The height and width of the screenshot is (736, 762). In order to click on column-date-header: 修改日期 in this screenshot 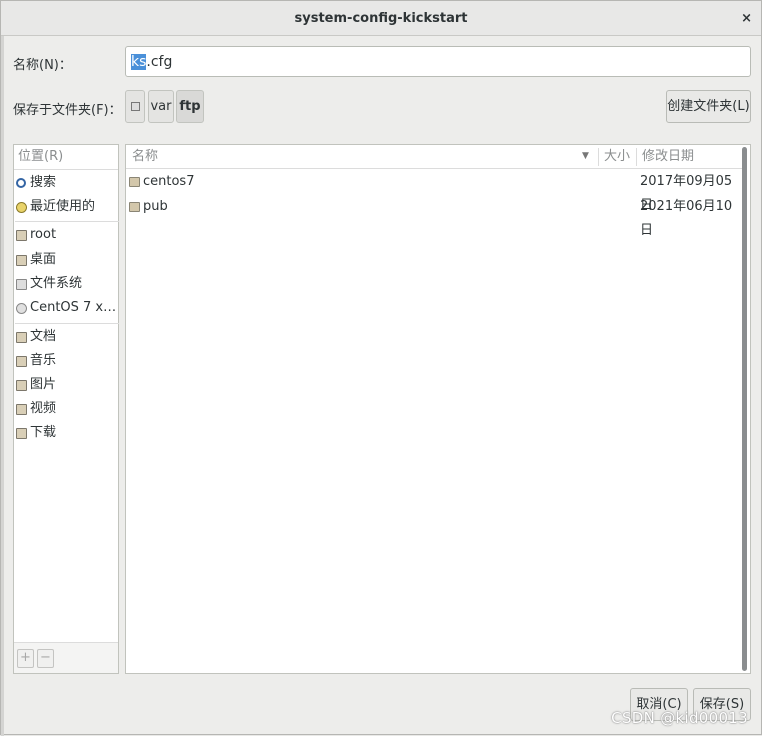, I will do `click(668, 157)`.